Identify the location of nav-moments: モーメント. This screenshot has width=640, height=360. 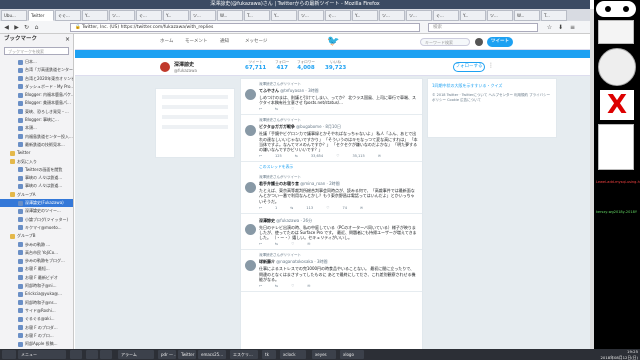
(196, 42).